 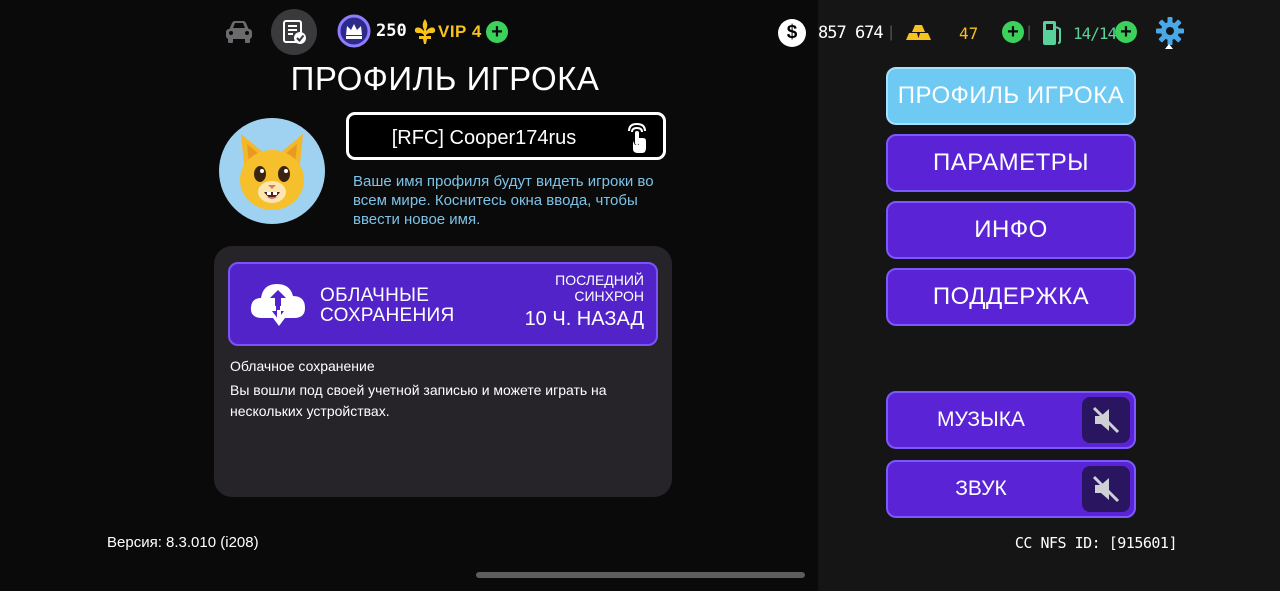 What do you see at coordinates (302, 366) in the screenshot?
I see `cloud-save-heading: Облачное сохранение` at bounding box center [302, 366].